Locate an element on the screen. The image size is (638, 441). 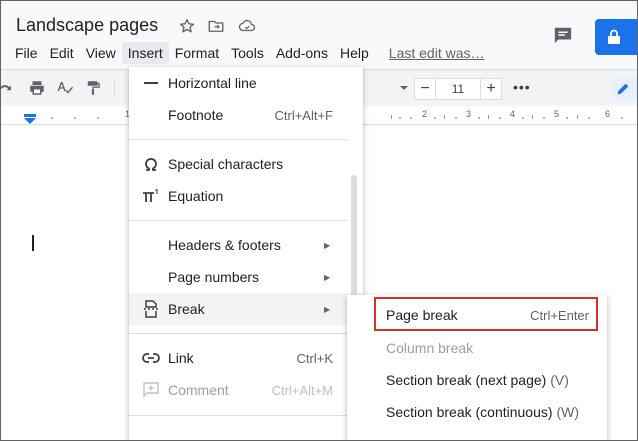
text-cursor is located at coordinates (33, 243).